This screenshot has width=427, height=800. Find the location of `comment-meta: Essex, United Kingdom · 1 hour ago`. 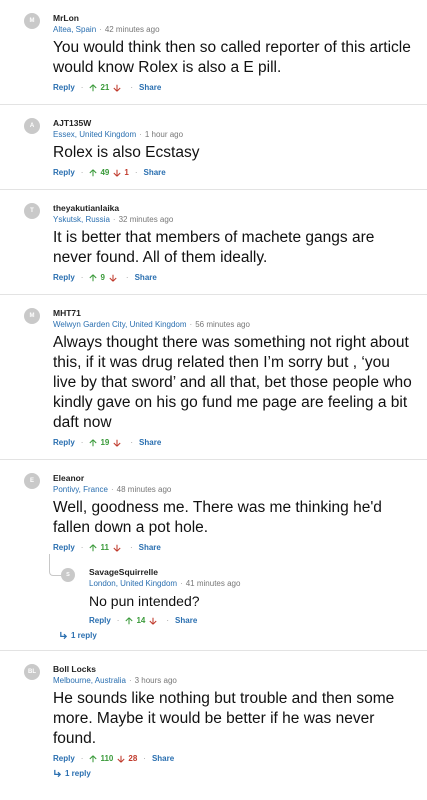

comment-meta: Essex, United Kingdom · 1 hour ago is located at coordinates (233, 135).